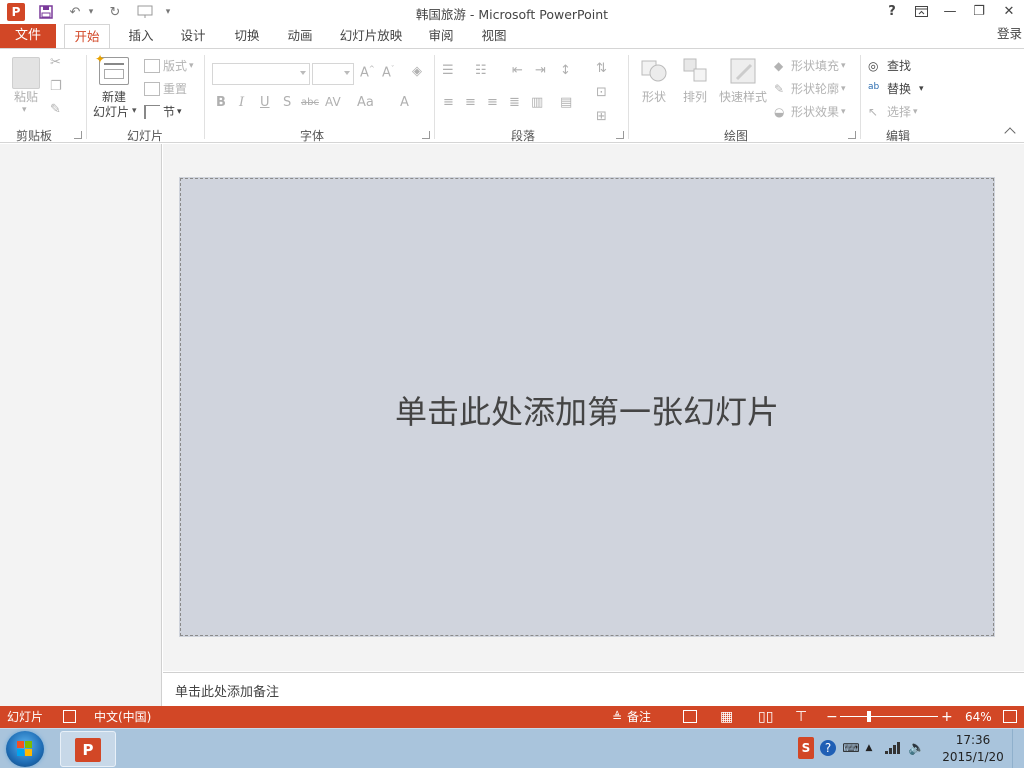 The height and width of the screenshot is (768, 1024). What do you see at coordinates (112, 68) in the screenshot?
I see `new-slide-icon: ✦` at bounding box center [112, 68].